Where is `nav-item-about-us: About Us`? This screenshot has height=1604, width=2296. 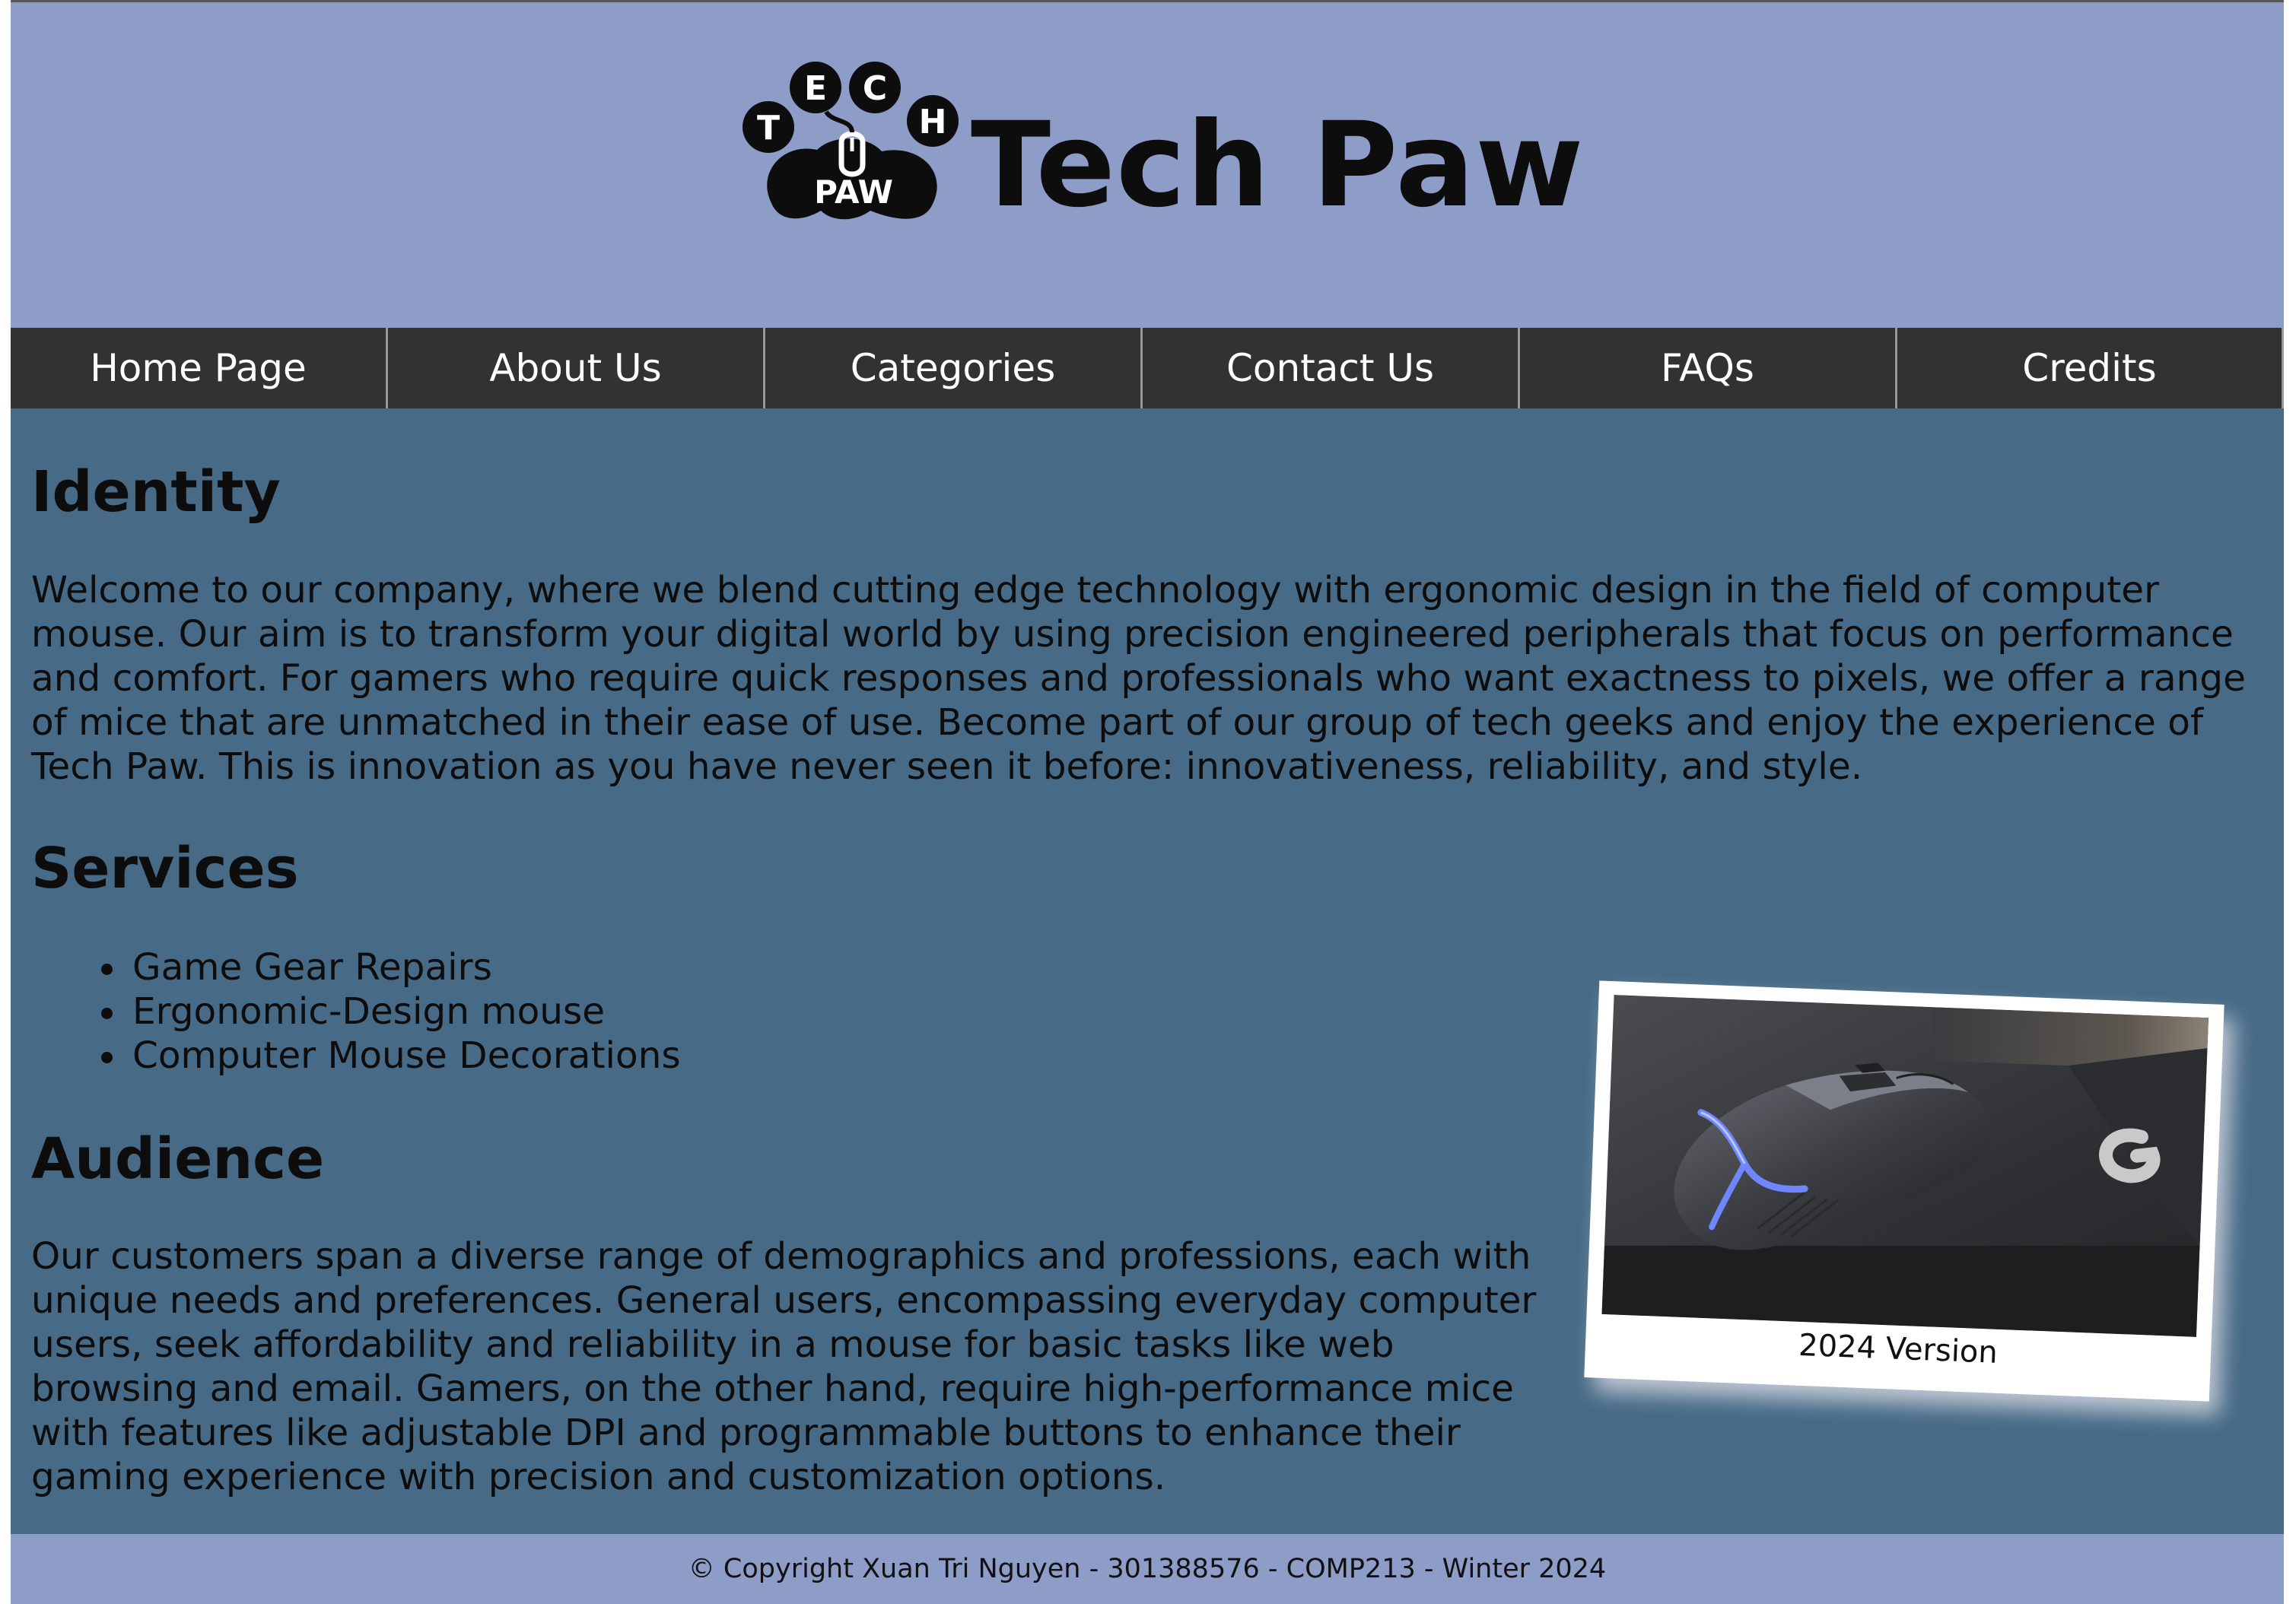 nav-item-about-us: About Us is located at coordinates (577, 368).